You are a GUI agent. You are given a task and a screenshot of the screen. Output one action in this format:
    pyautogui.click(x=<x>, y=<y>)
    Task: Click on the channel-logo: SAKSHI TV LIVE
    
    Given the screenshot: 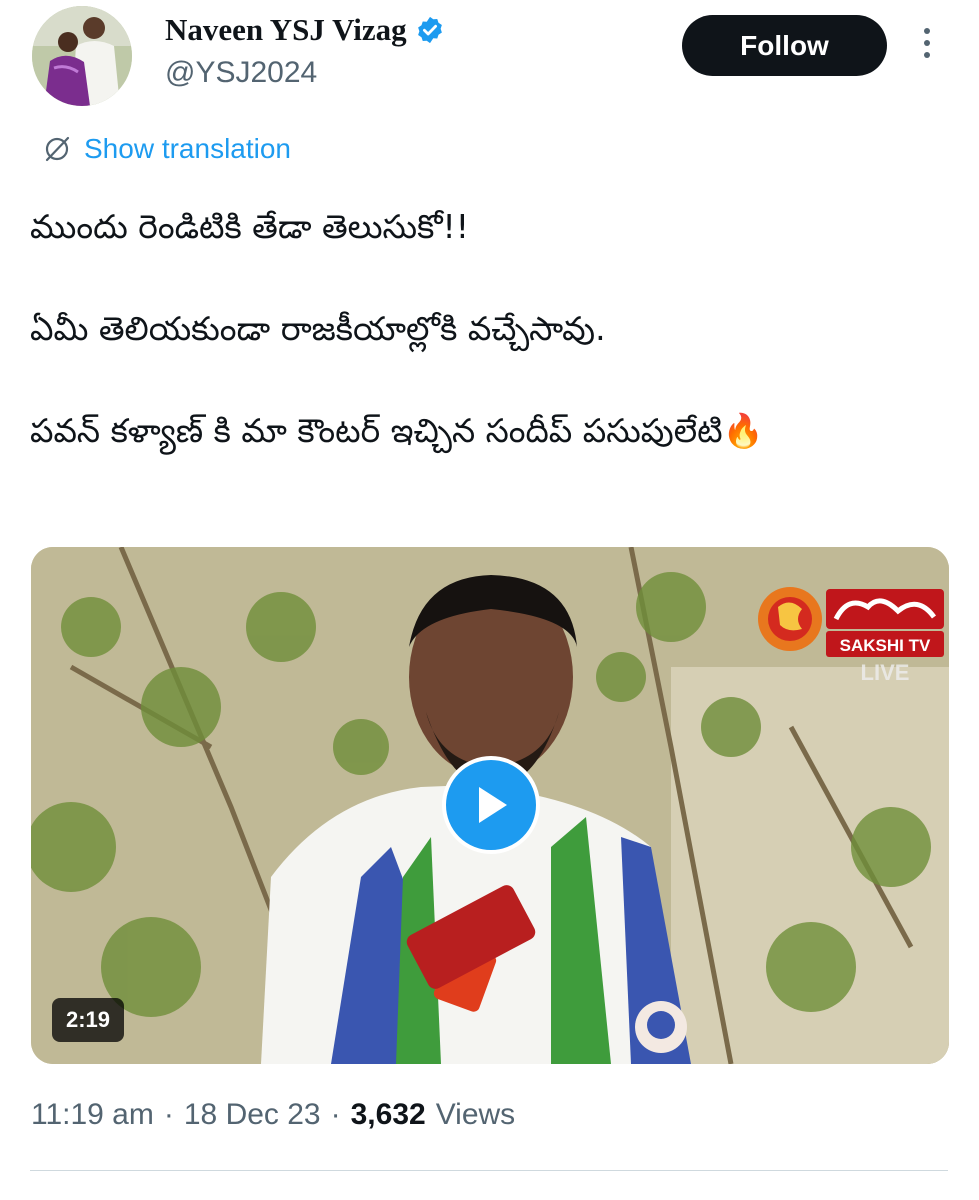 What is the action you would take?
    pyautogui.click(x=853, y=627)
    